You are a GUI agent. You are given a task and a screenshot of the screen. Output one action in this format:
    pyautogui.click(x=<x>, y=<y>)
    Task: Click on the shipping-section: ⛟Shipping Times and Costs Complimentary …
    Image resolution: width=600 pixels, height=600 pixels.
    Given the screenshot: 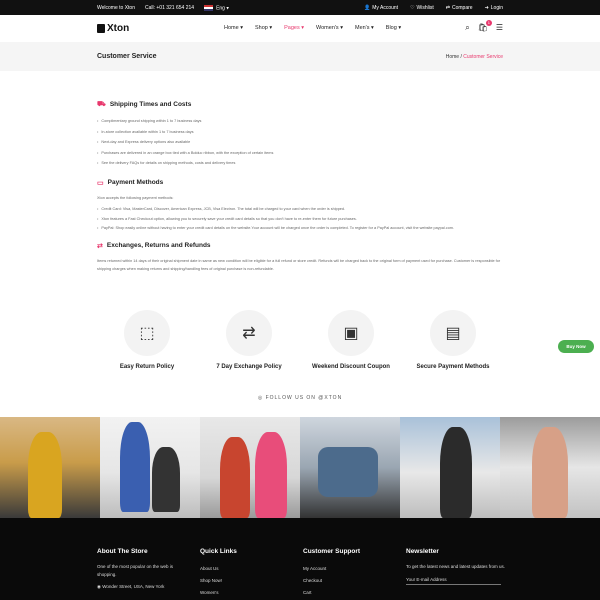 What is the action you would take?
    pyautogui.click(x=300, y=134)
    